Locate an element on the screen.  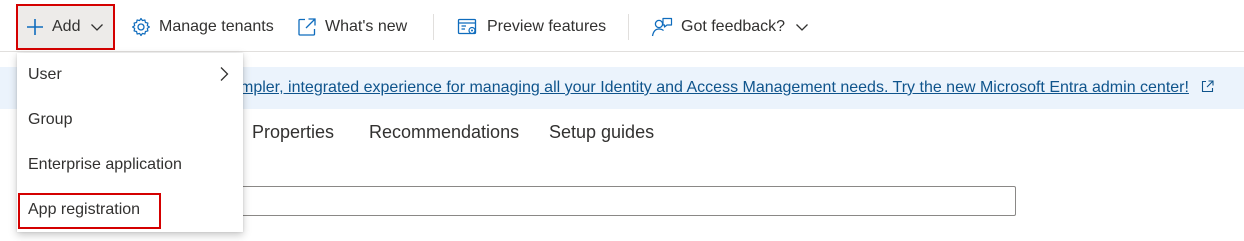
plus-icon is located at coordinates (35, 27).